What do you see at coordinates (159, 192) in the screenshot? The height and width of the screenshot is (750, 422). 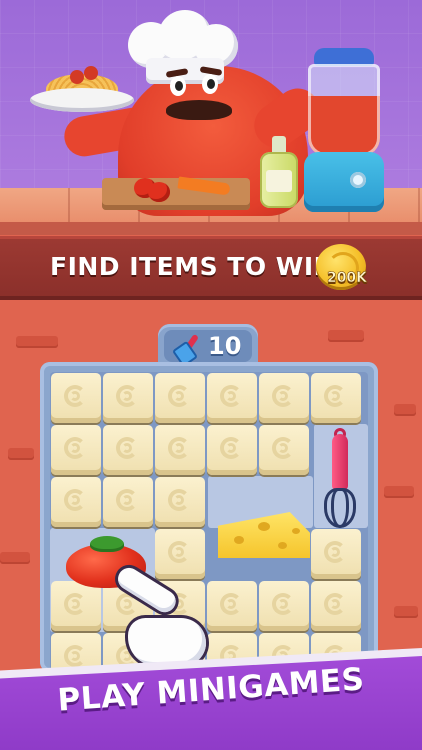 I see `tomato-icon` at bounding box center [159, 192].